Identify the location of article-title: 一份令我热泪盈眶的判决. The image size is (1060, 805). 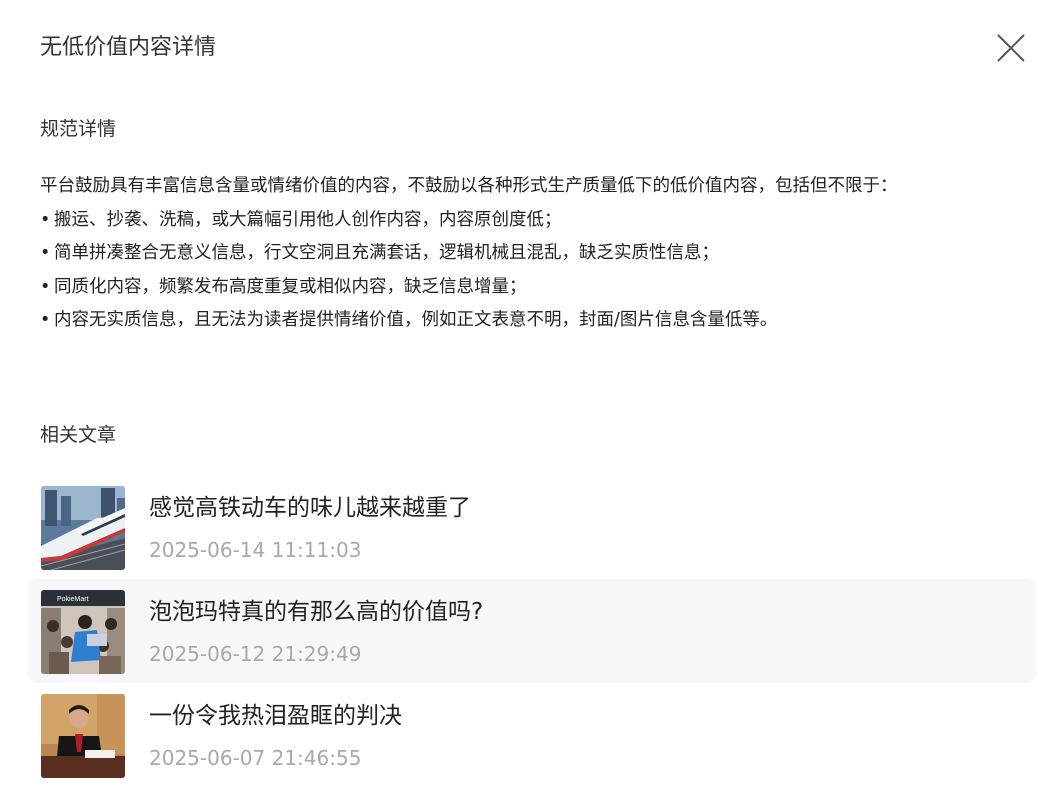
(275, 716).